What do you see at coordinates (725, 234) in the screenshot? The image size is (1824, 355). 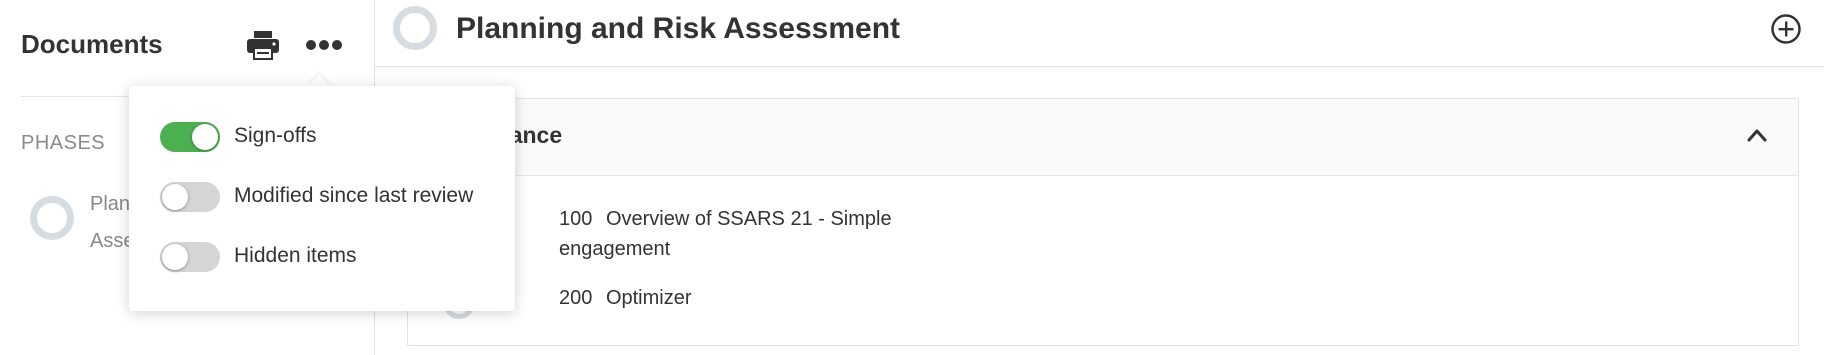 I see `document-title: Overview of SSARS 21 - Simple engagement` at bounding box center [725, 234].